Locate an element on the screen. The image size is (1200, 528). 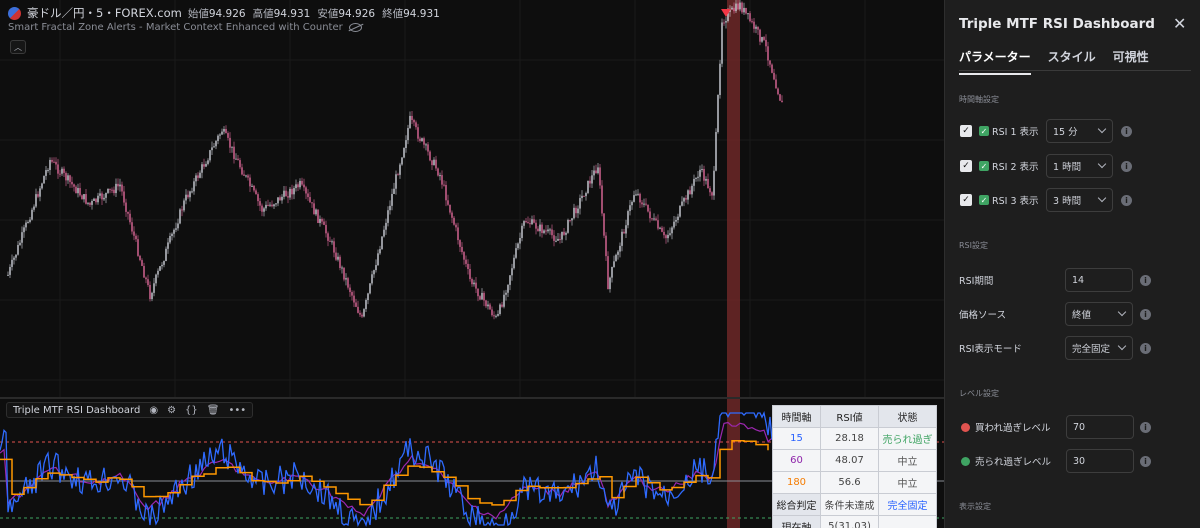
rsi2-timeframe-select: 1 時間 is located at coordinates (1079, 166).